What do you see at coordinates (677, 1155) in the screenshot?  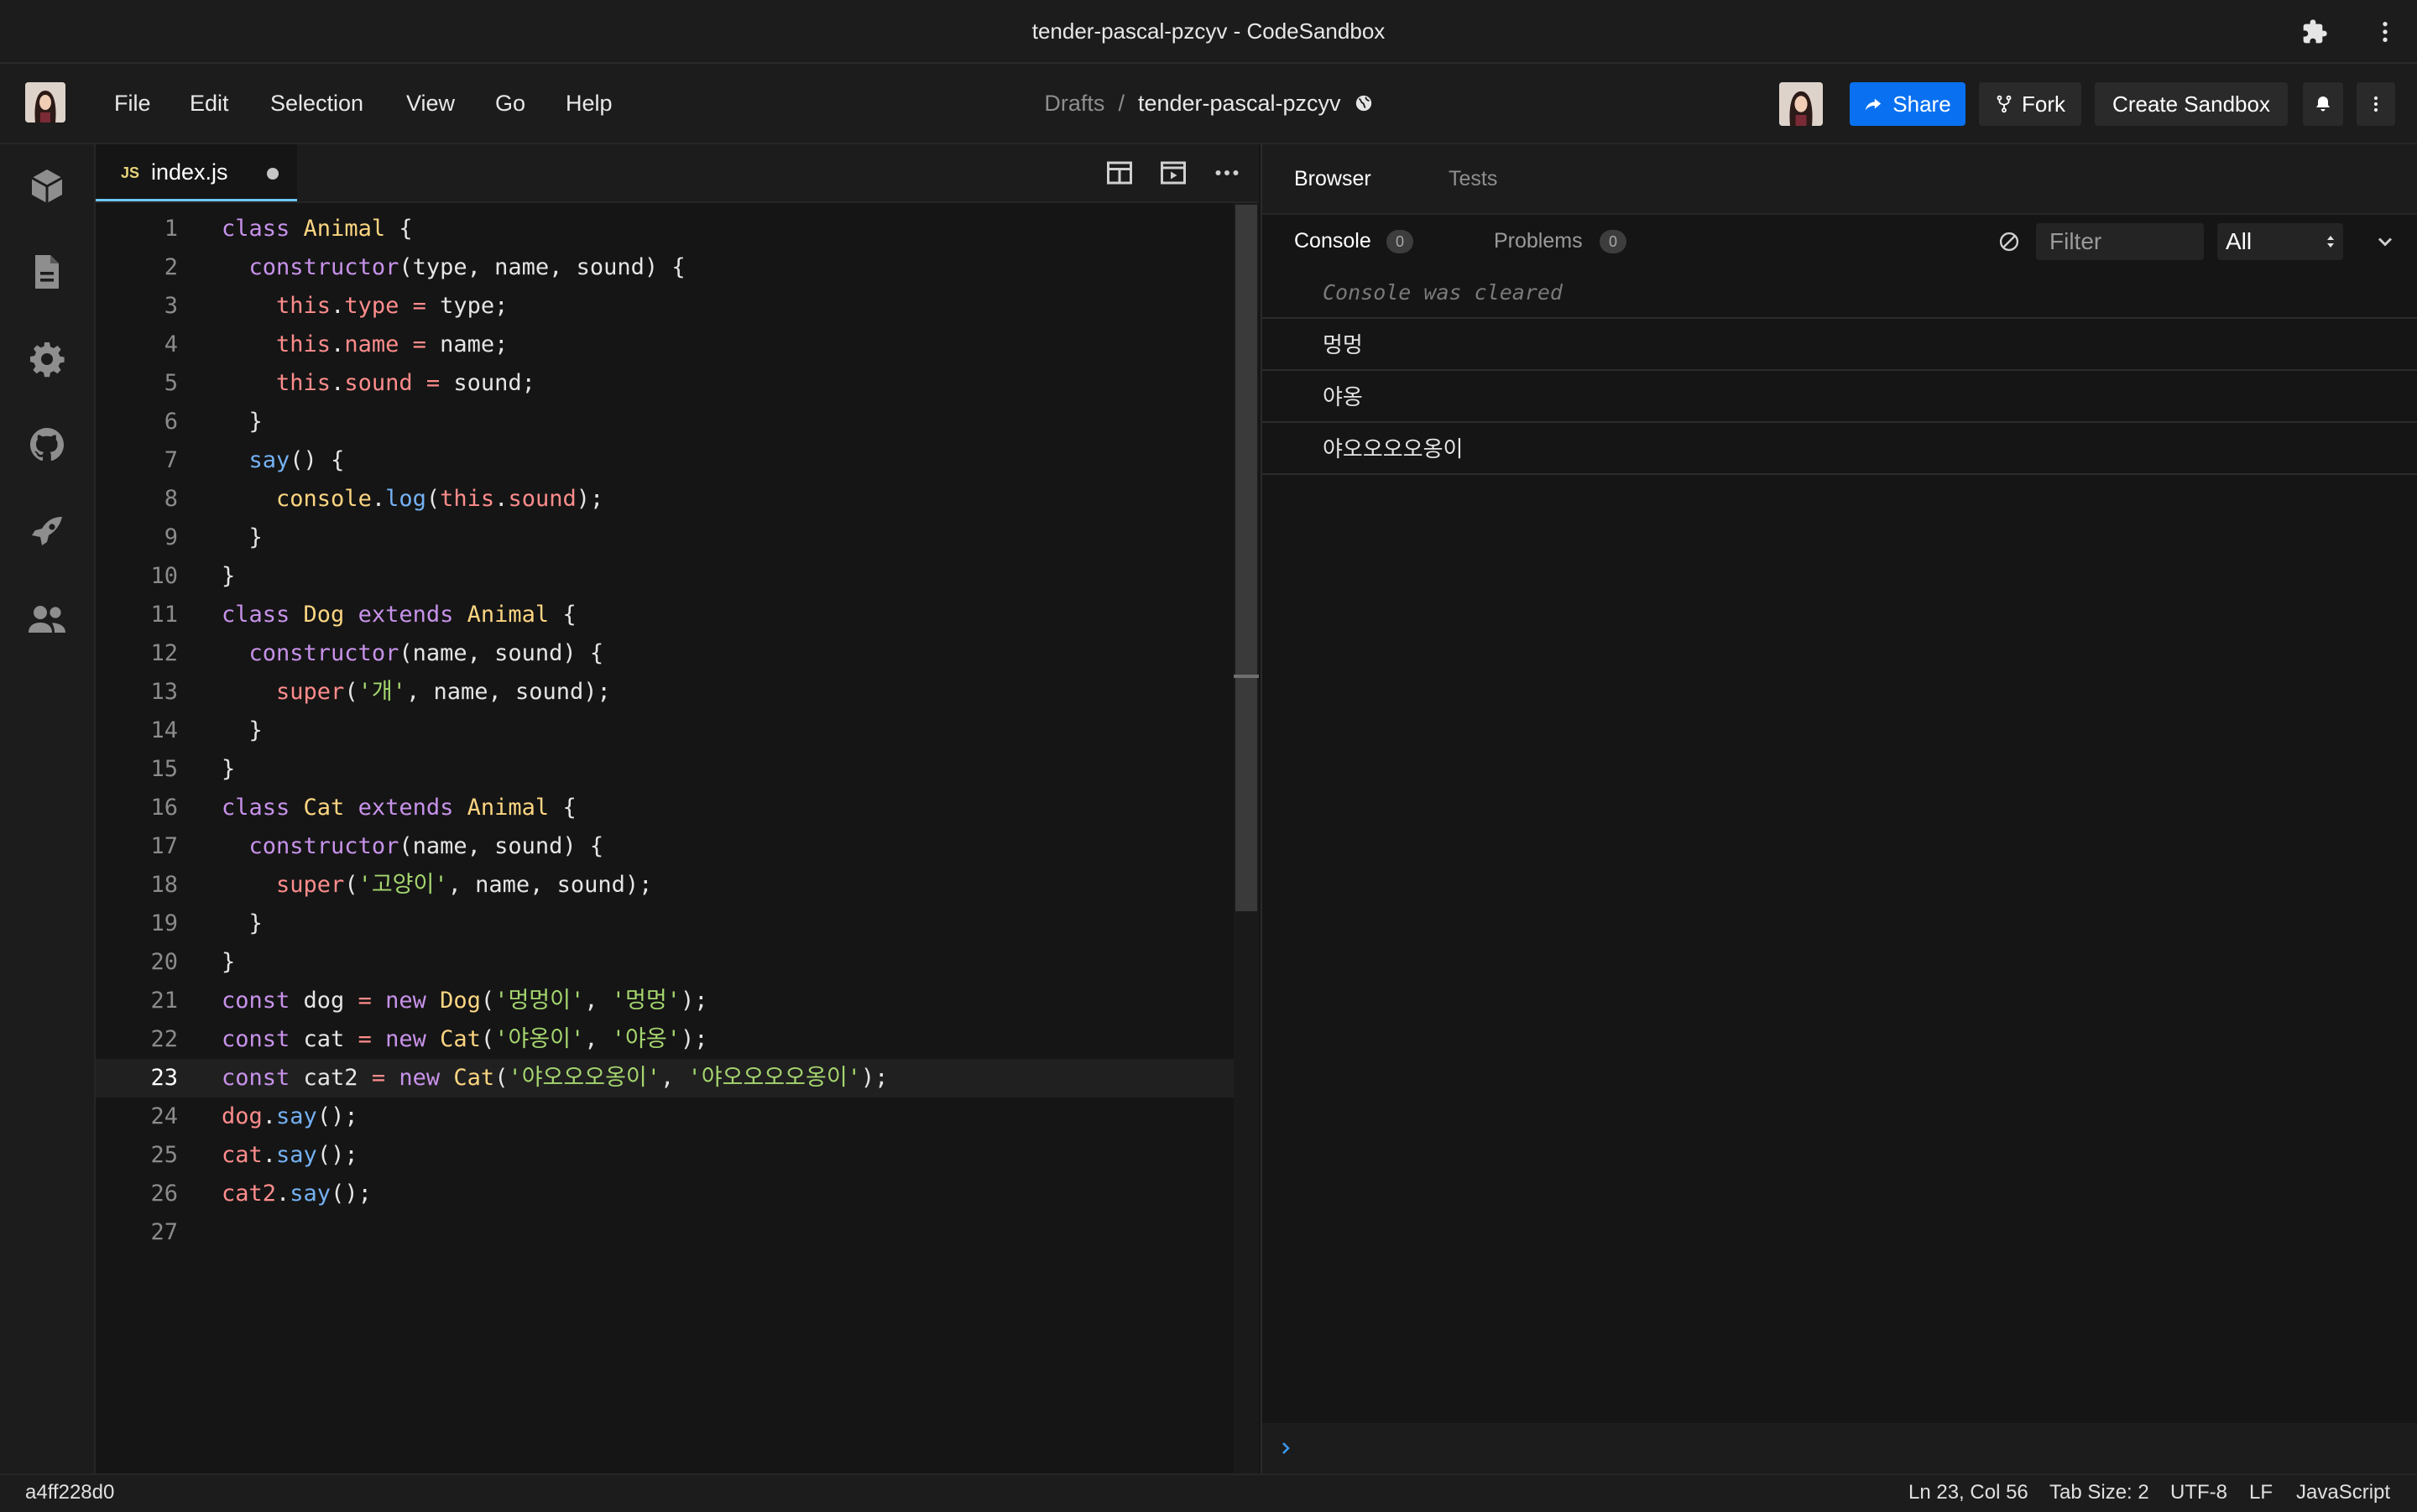 I see `code-line: 25 cat.say();` at bounding box center [677, 1155].